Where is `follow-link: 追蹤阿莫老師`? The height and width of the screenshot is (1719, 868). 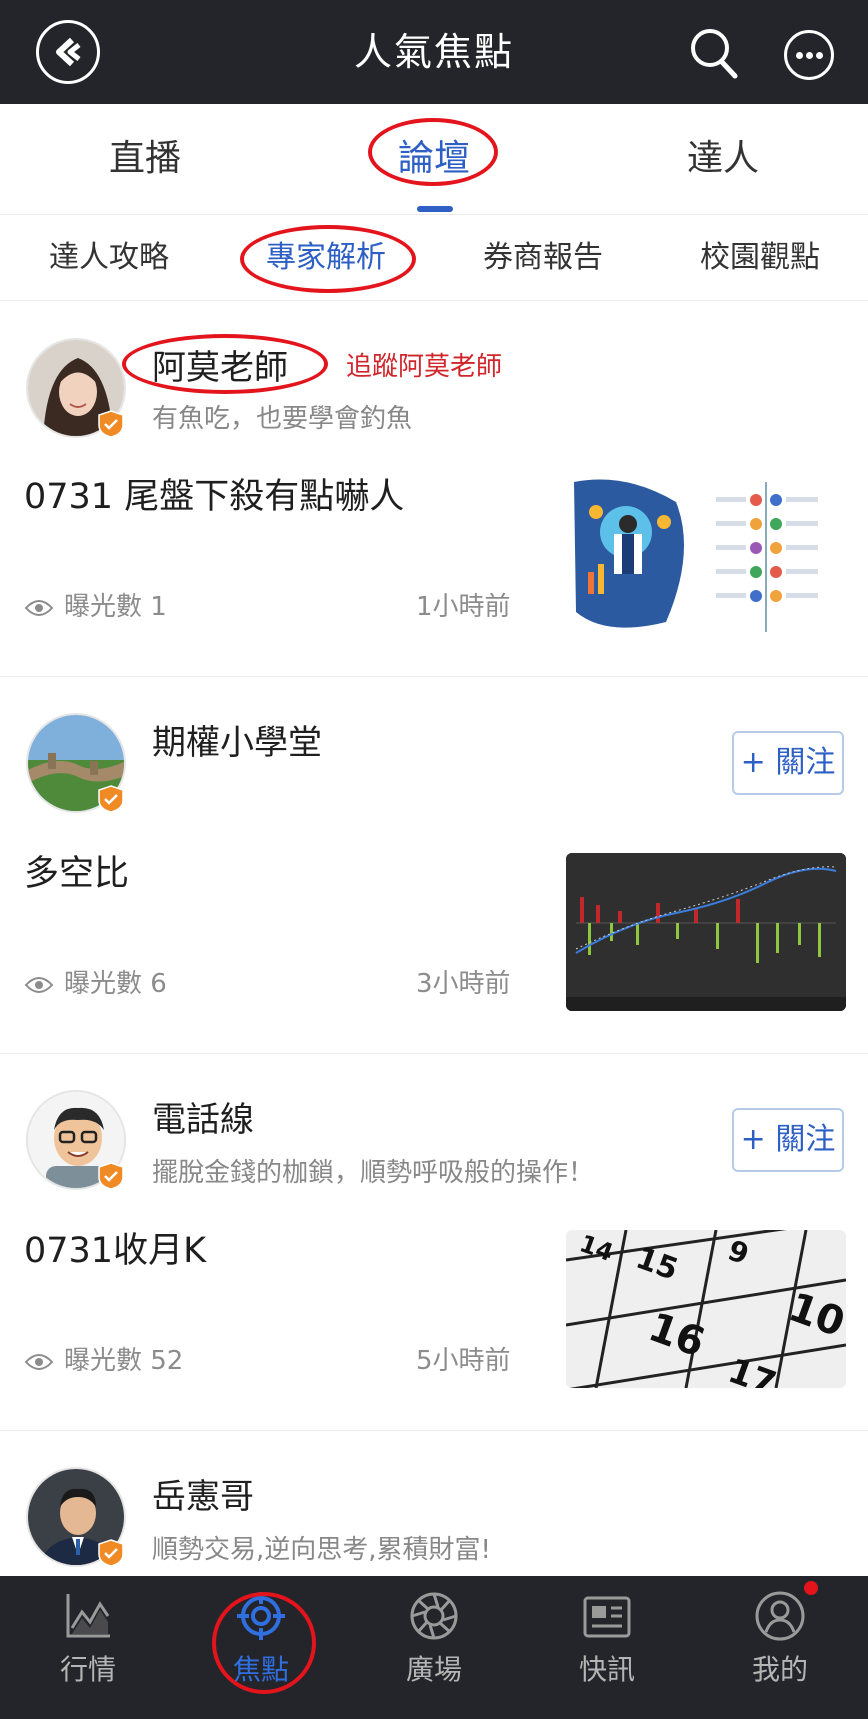 follow-link: 追蹤阿莫老師 is located at coordinates (424, 364).